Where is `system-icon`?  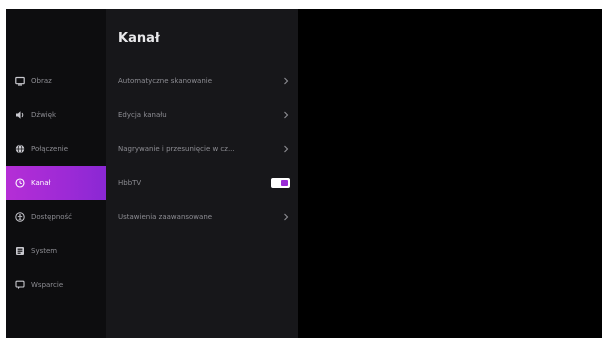 system-icon is located at coordinates (20, 251).